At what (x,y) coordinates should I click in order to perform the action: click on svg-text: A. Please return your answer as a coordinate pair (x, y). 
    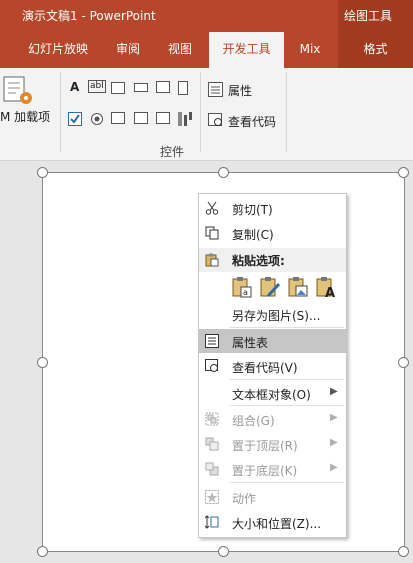
    Looking at the image, I should click on (330, 292).